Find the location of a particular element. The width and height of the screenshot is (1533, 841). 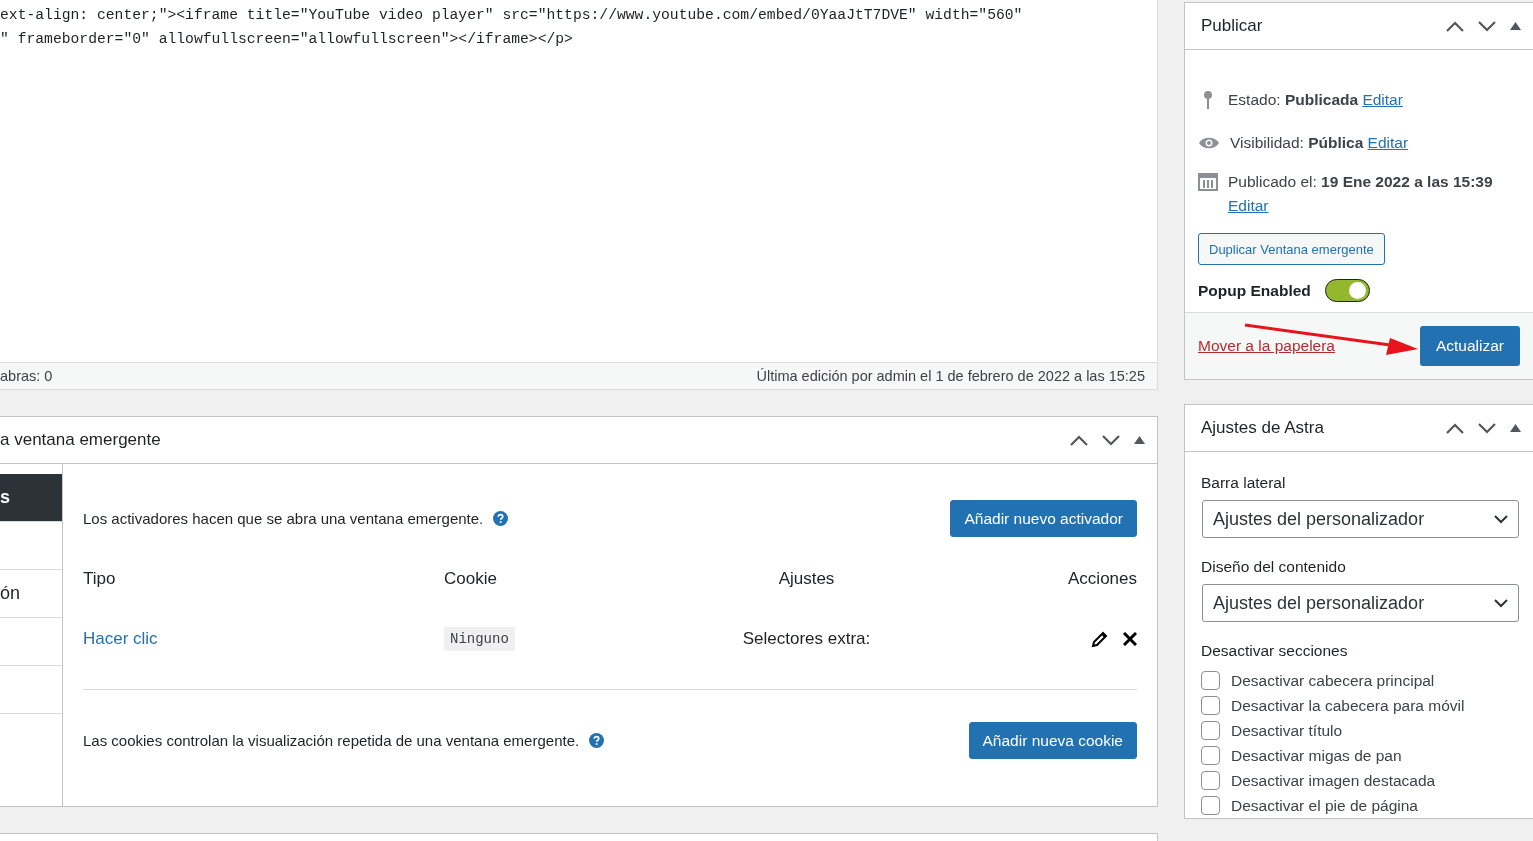

cookie-value: Ninguno is located at coordinates (479, 639).